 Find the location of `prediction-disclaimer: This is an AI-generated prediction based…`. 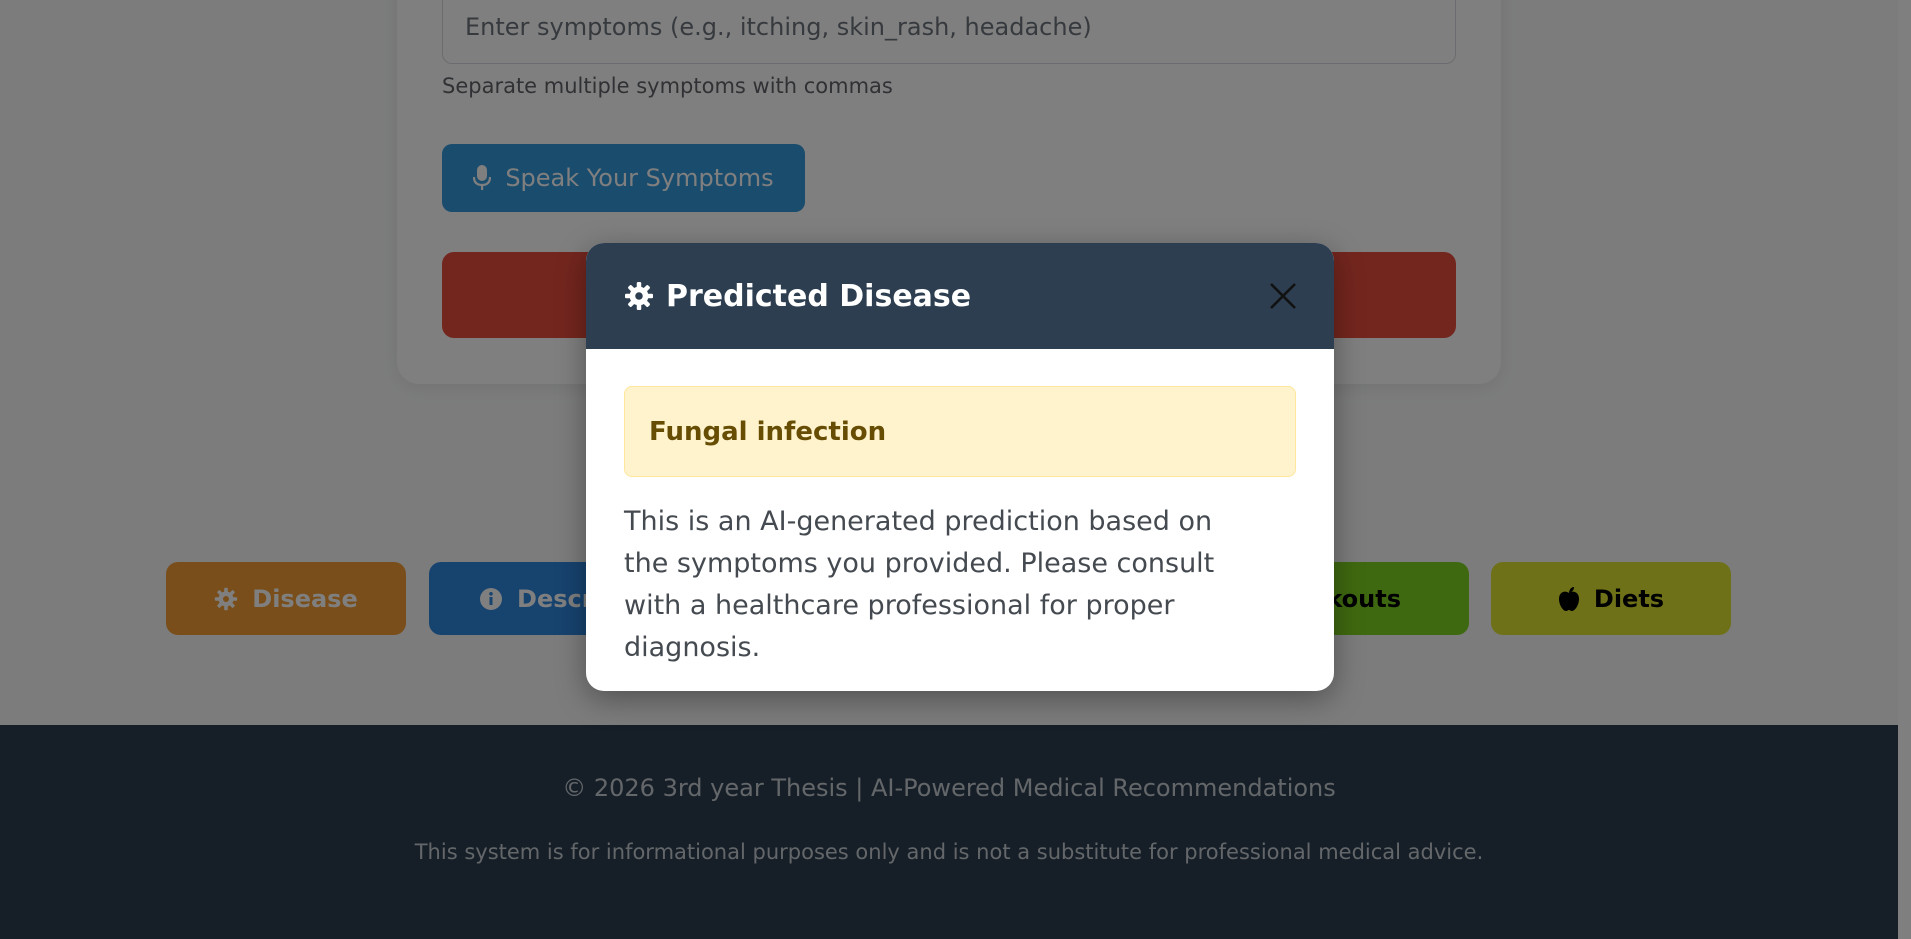

prediction-disclaimer: This is an AI-generated prediction based… is located at coordinates (919, 584).